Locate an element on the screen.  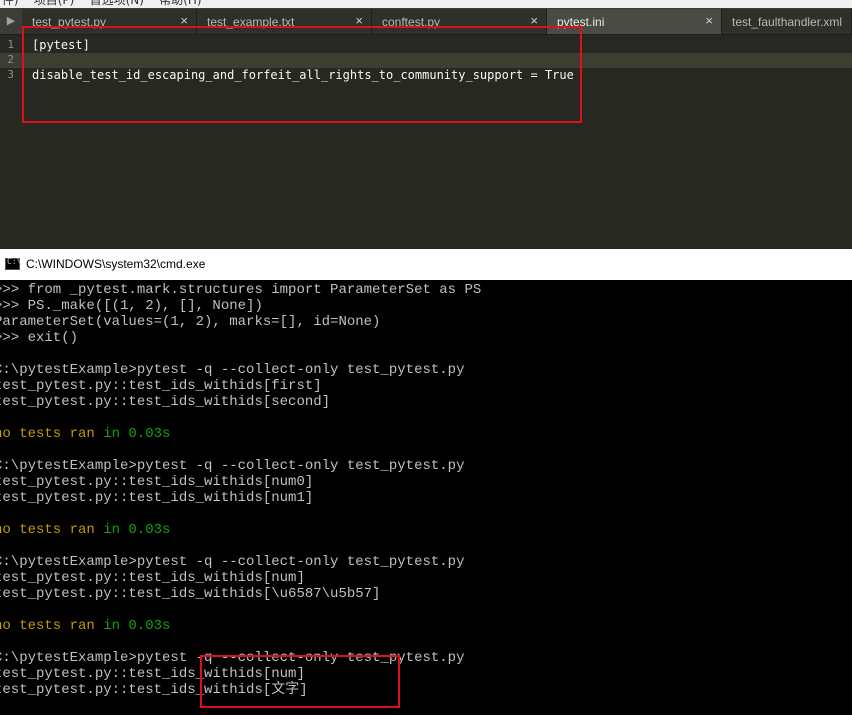
console-line: >>> PS._make([(1, 2), [], None]) is located at coordinates (131, 306).